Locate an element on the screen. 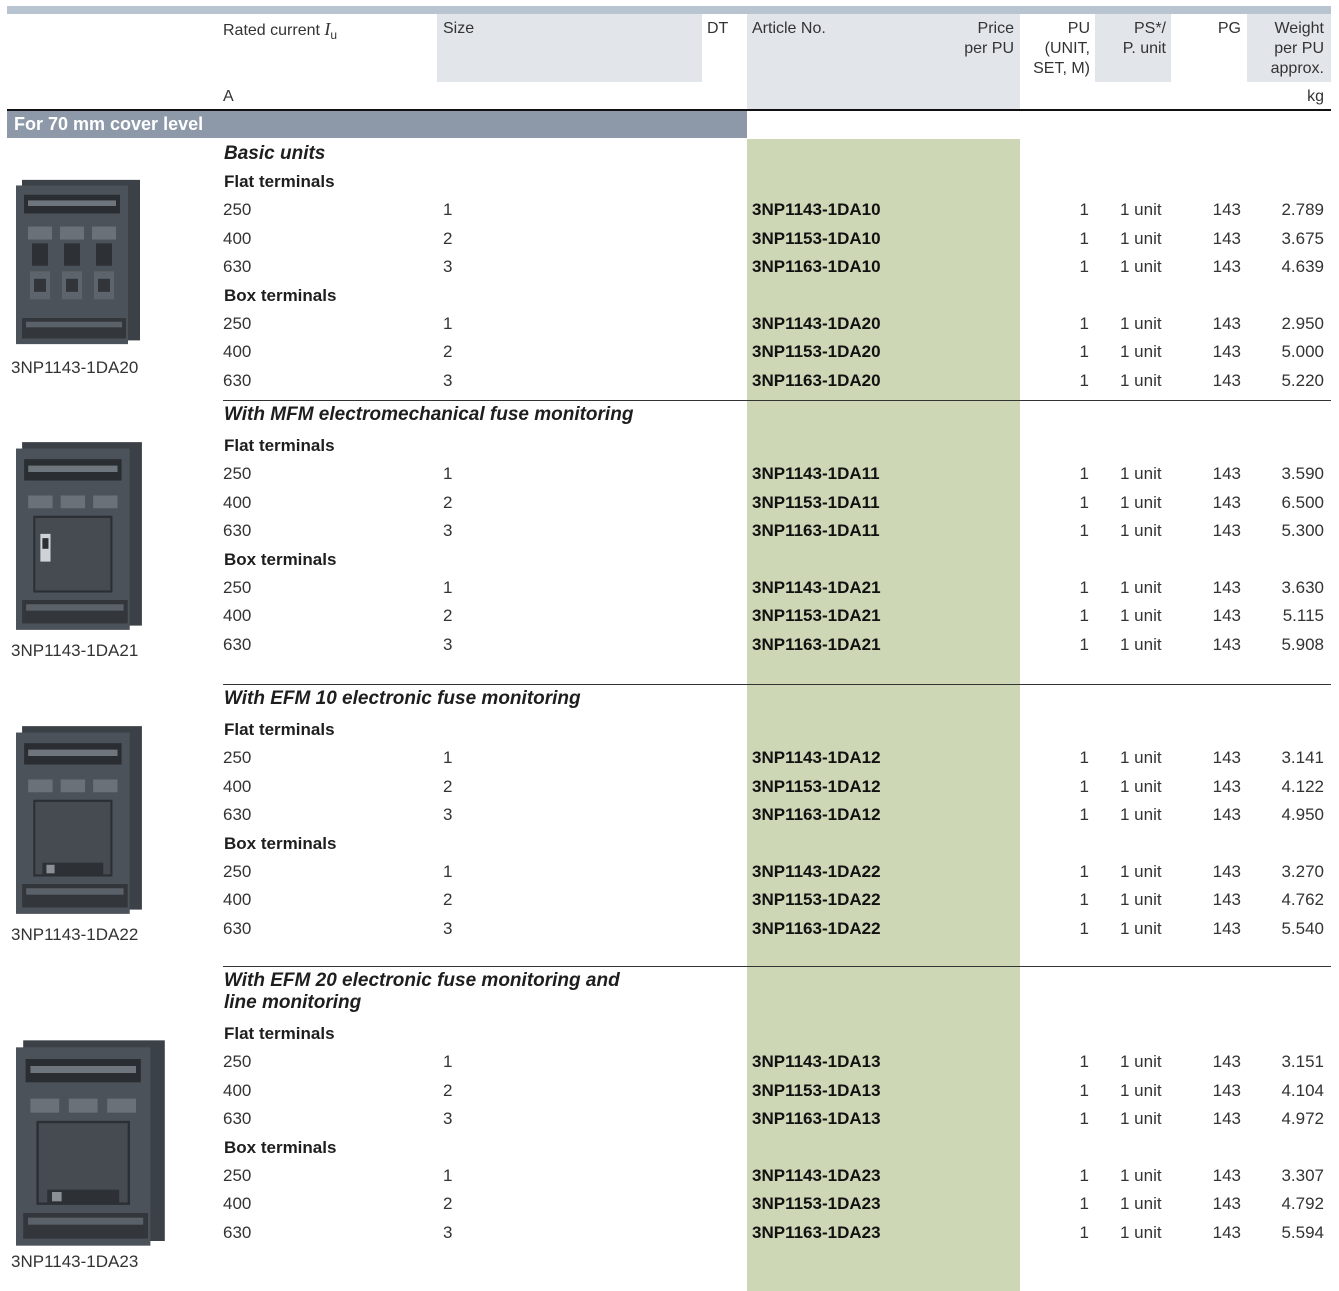 The width and height of the screenshot is (1339, 1291). weight-cell: 3.675 is located at coordinates (1302, 238).